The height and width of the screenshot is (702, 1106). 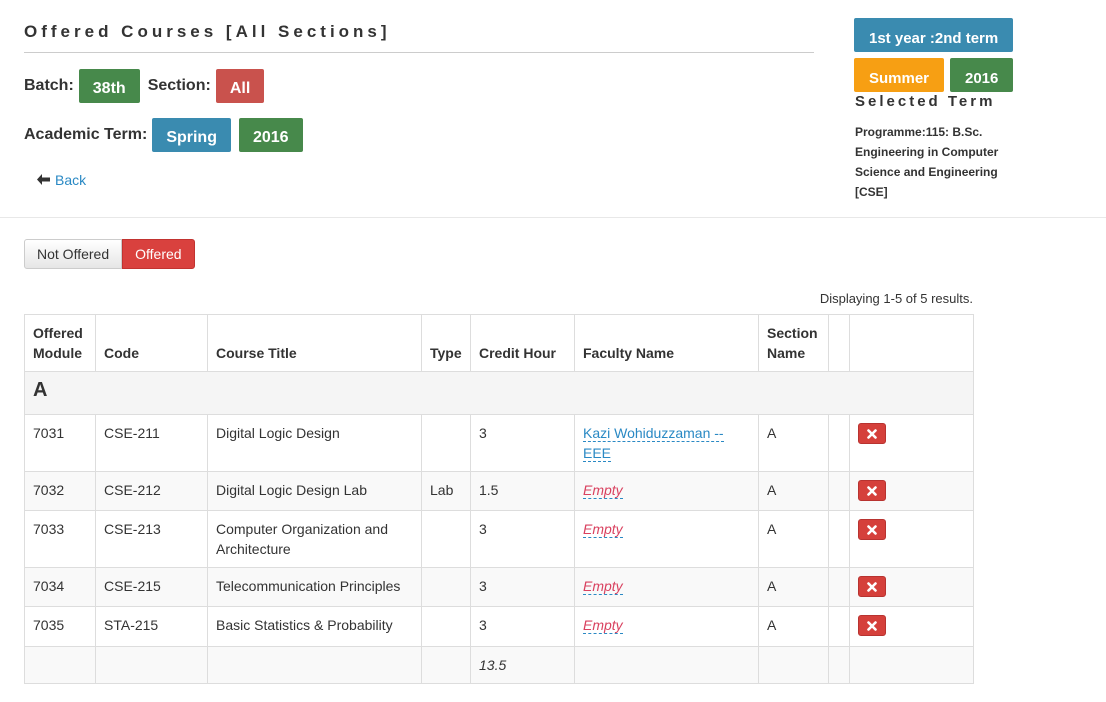 What do you see at coordinates (60, 626) in the screenshot?
I see `module-cell: 7035` at bounding box center [60, 626].